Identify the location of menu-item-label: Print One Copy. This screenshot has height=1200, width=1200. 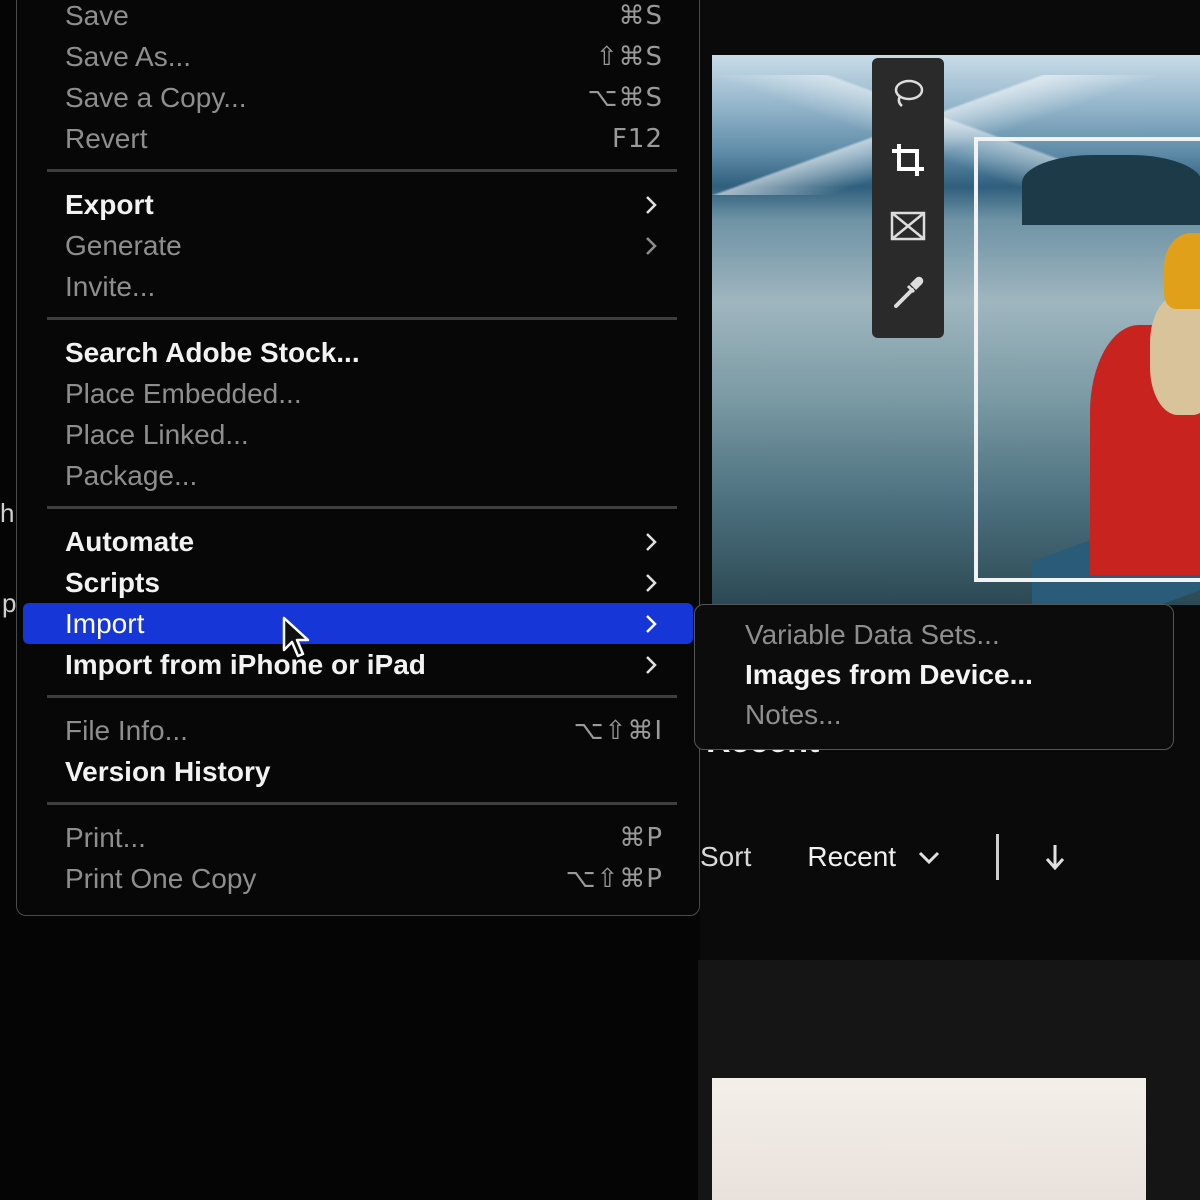
(161, 878).